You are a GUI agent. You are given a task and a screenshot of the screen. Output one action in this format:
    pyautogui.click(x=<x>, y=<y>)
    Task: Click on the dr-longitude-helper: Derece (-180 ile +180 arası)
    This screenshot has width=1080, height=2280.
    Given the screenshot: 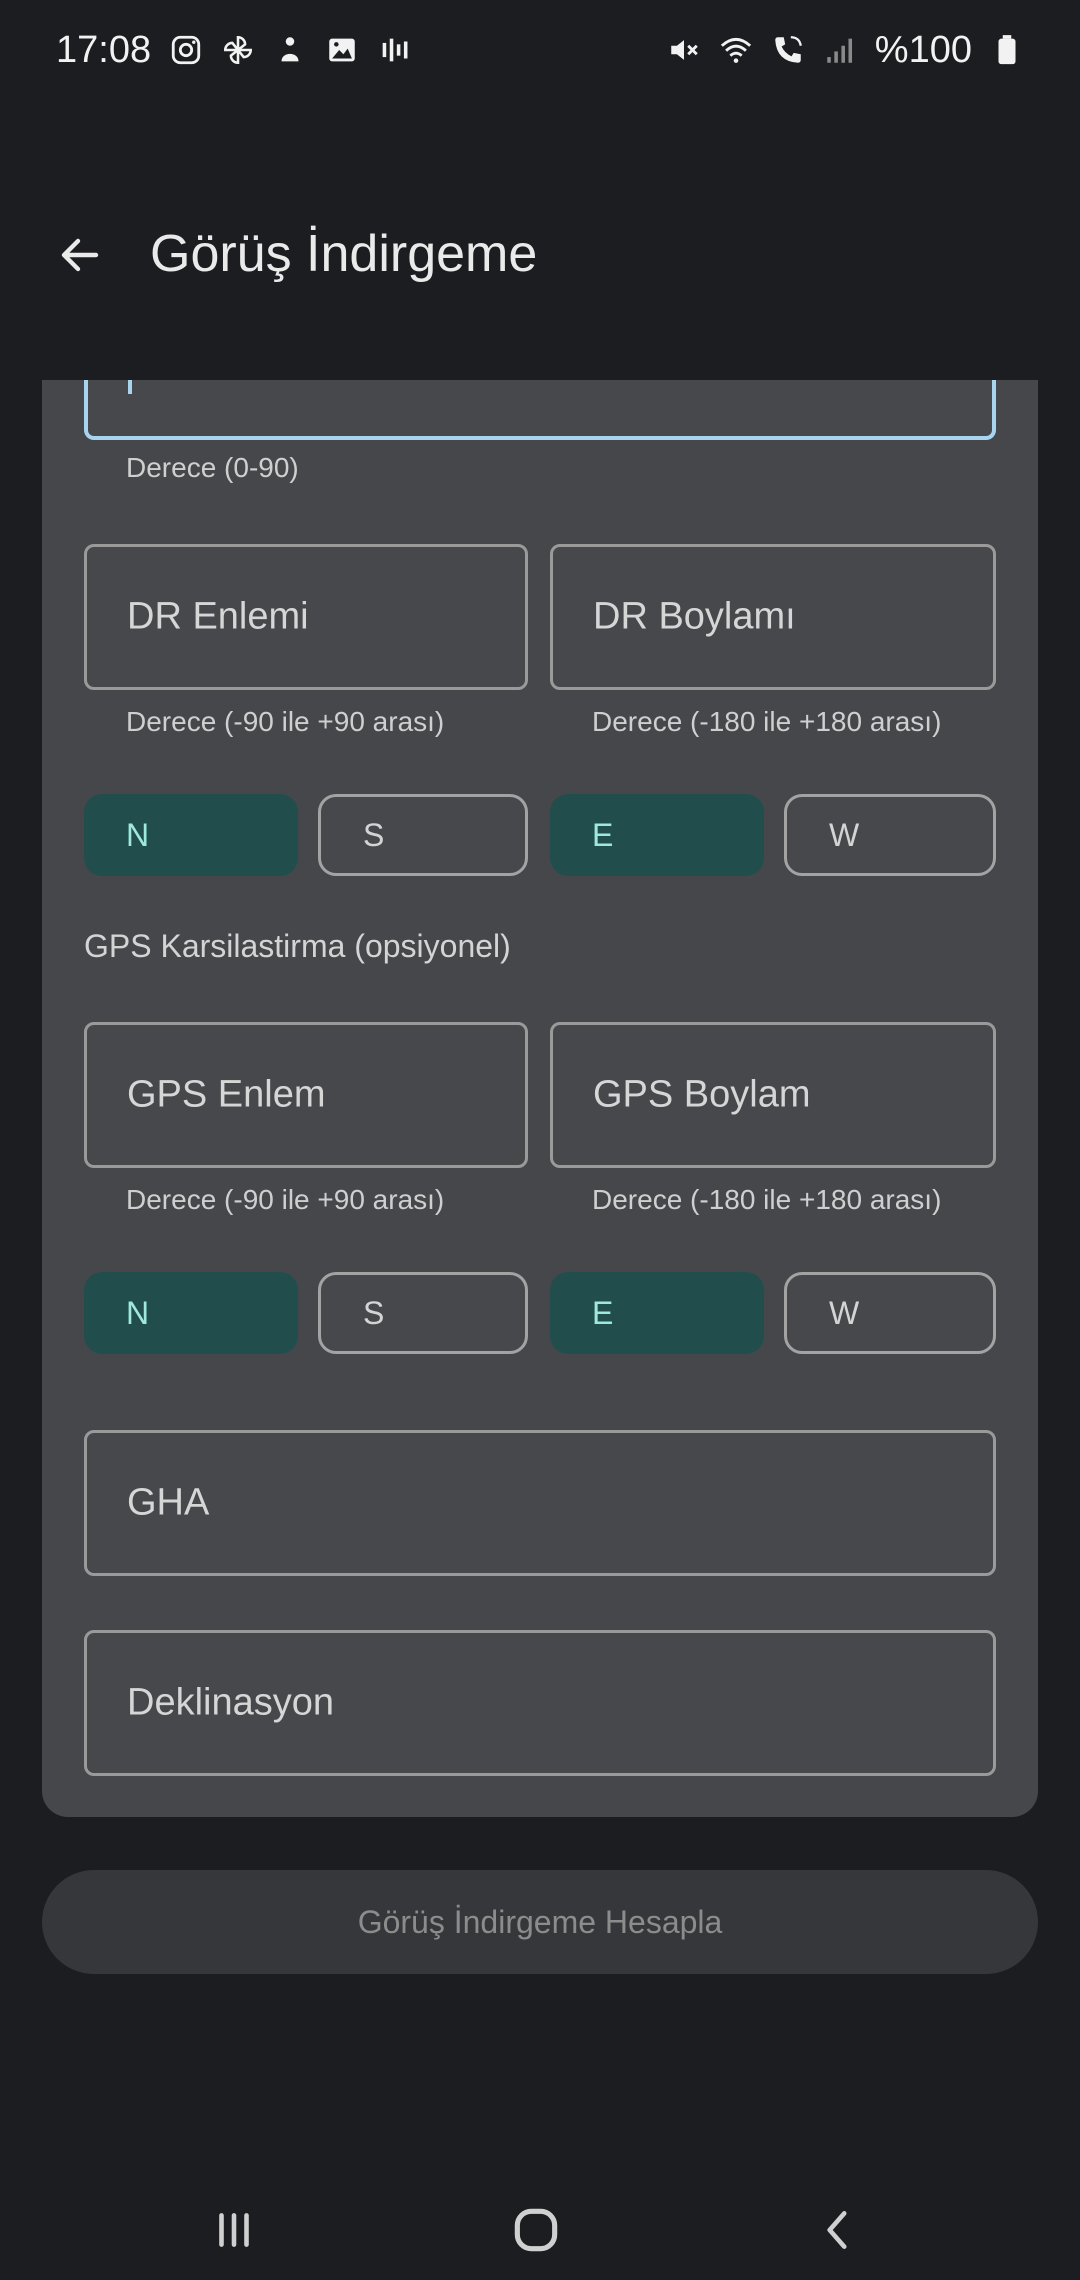 What is the action you would take?
    pyautogui.click(x=767, y=721)
    